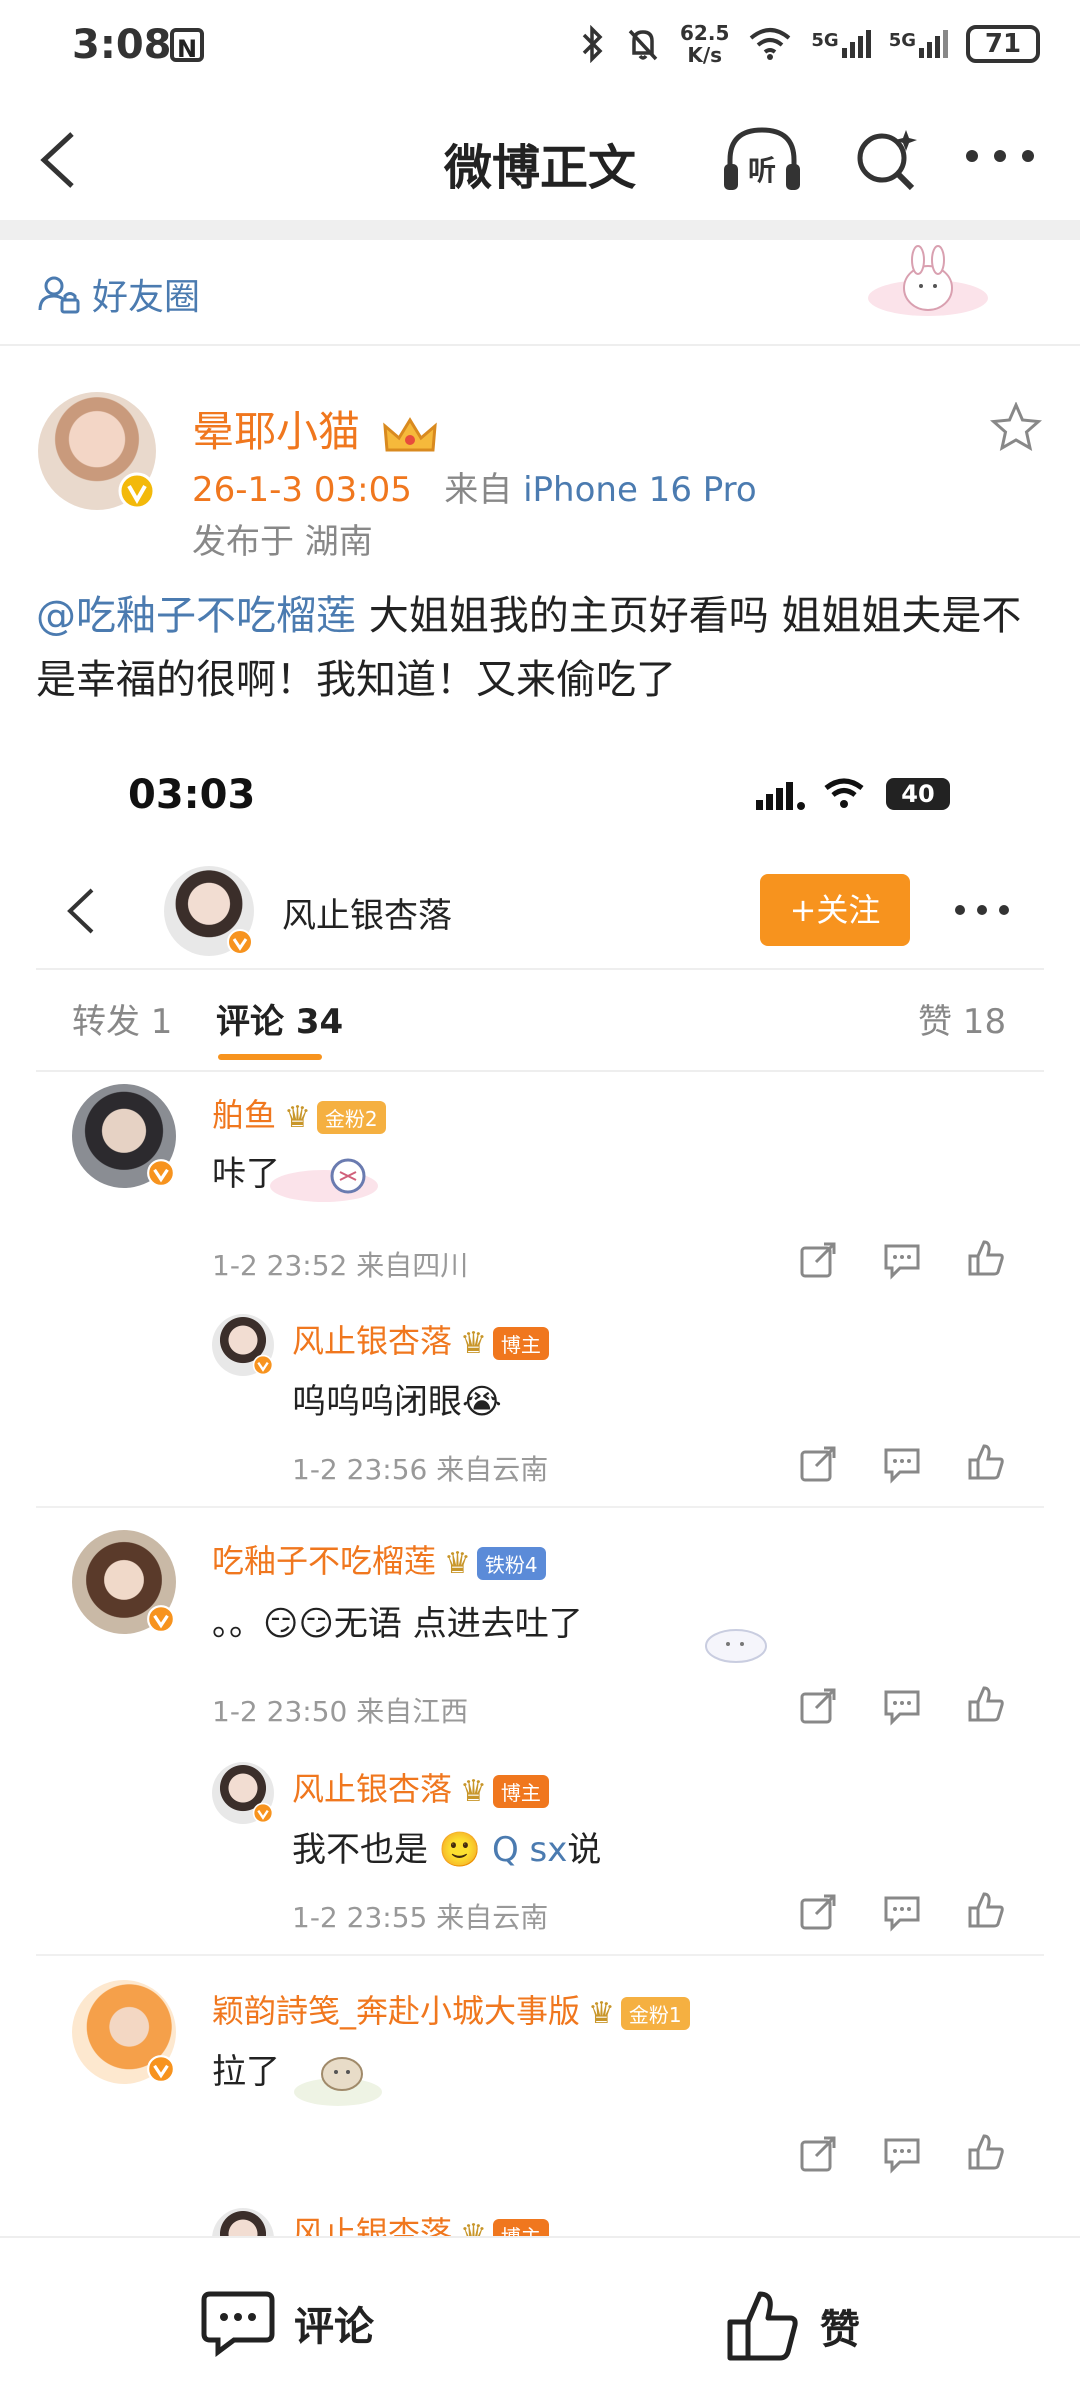 This screenshot has height=2402, width=1080. What do you see at coordinates (270, 1057) in the screenshot?
I see `active-tab-indicator` at bounding box center [270, 1057].